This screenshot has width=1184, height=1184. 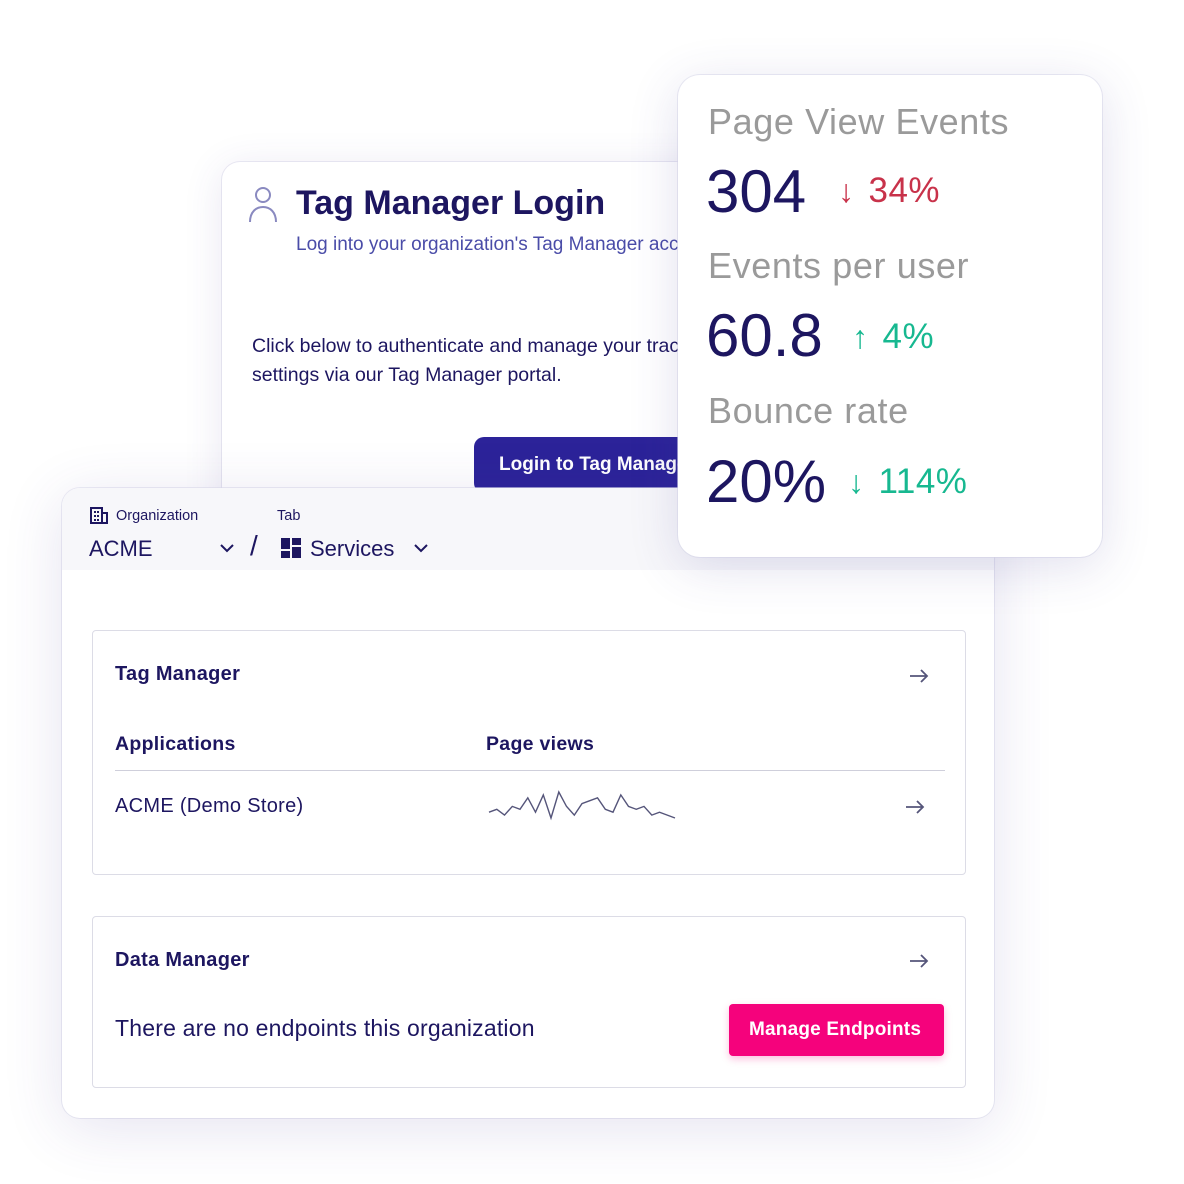 What do you see at coordinates (175, 744) in the screenshot?
I see `column-header-applications: Applications` at bounding box center [175, 744].